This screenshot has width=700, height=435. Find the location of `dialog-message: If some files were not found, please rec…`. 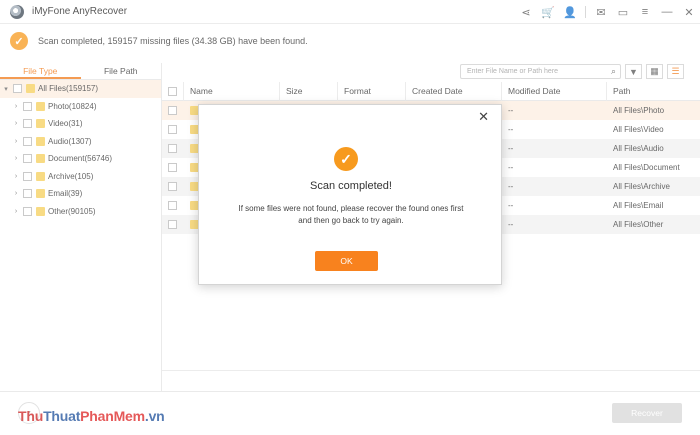

dialog-message: If some files were not found, please rec… is located at coordinates (351, 214).